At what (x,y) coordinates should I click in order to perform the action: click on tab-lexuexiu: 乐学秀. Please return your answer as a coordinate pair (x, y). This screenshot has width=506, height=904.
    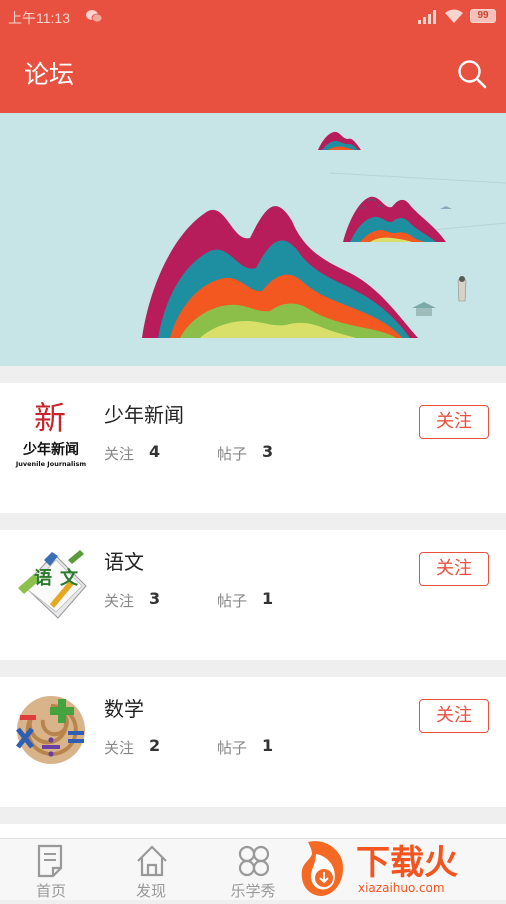
    Looking at the image, I should click on (253, 870).